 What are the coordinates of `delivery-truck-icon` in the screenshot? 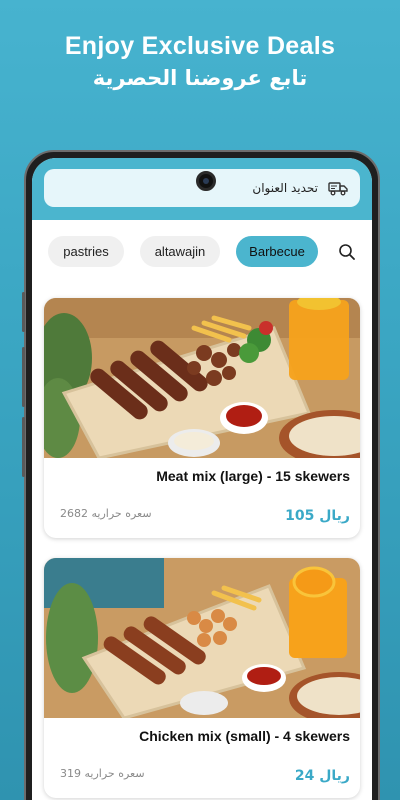 It's located at (338, 188).